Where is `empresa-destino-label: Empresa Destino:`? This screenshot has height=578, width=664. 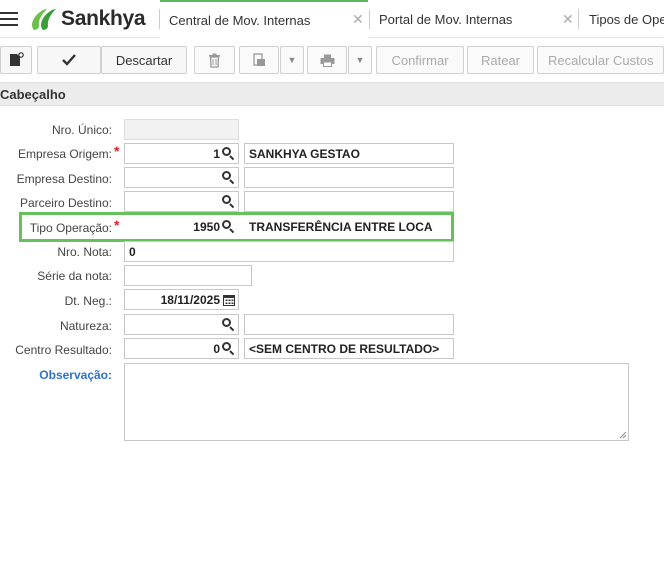 empresa-destino-label: Empresa Destino: is located at coordinates (64, 179).